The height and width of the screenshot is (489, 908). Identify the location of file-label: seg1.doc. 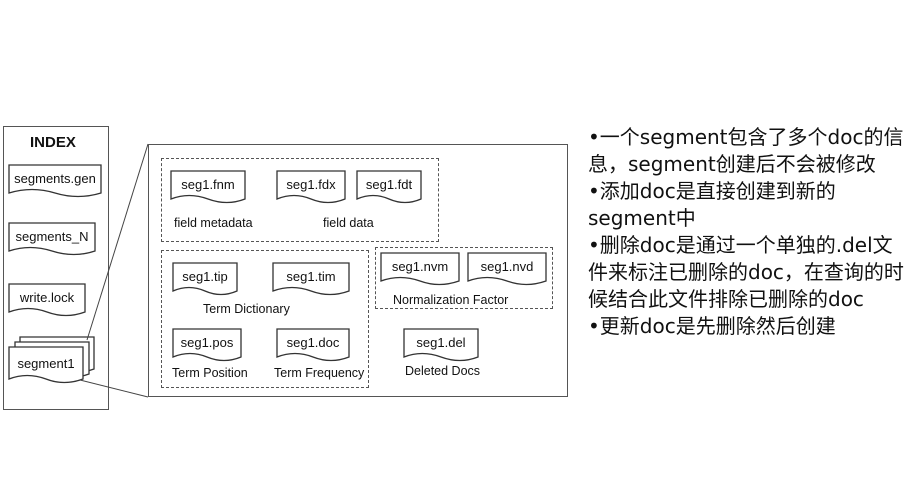
(313, 342).